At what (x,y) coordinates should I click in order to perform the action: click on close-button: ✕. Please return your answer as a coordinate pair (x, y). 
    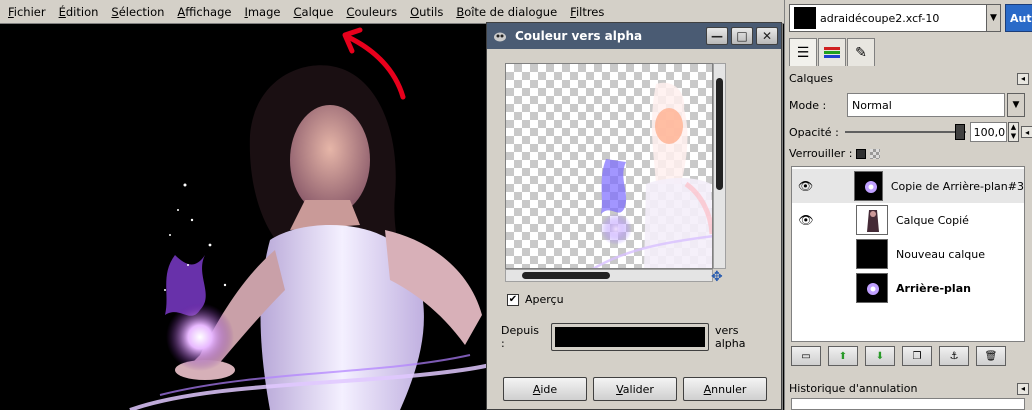
    Looking at the image, I should click on (767, 36).